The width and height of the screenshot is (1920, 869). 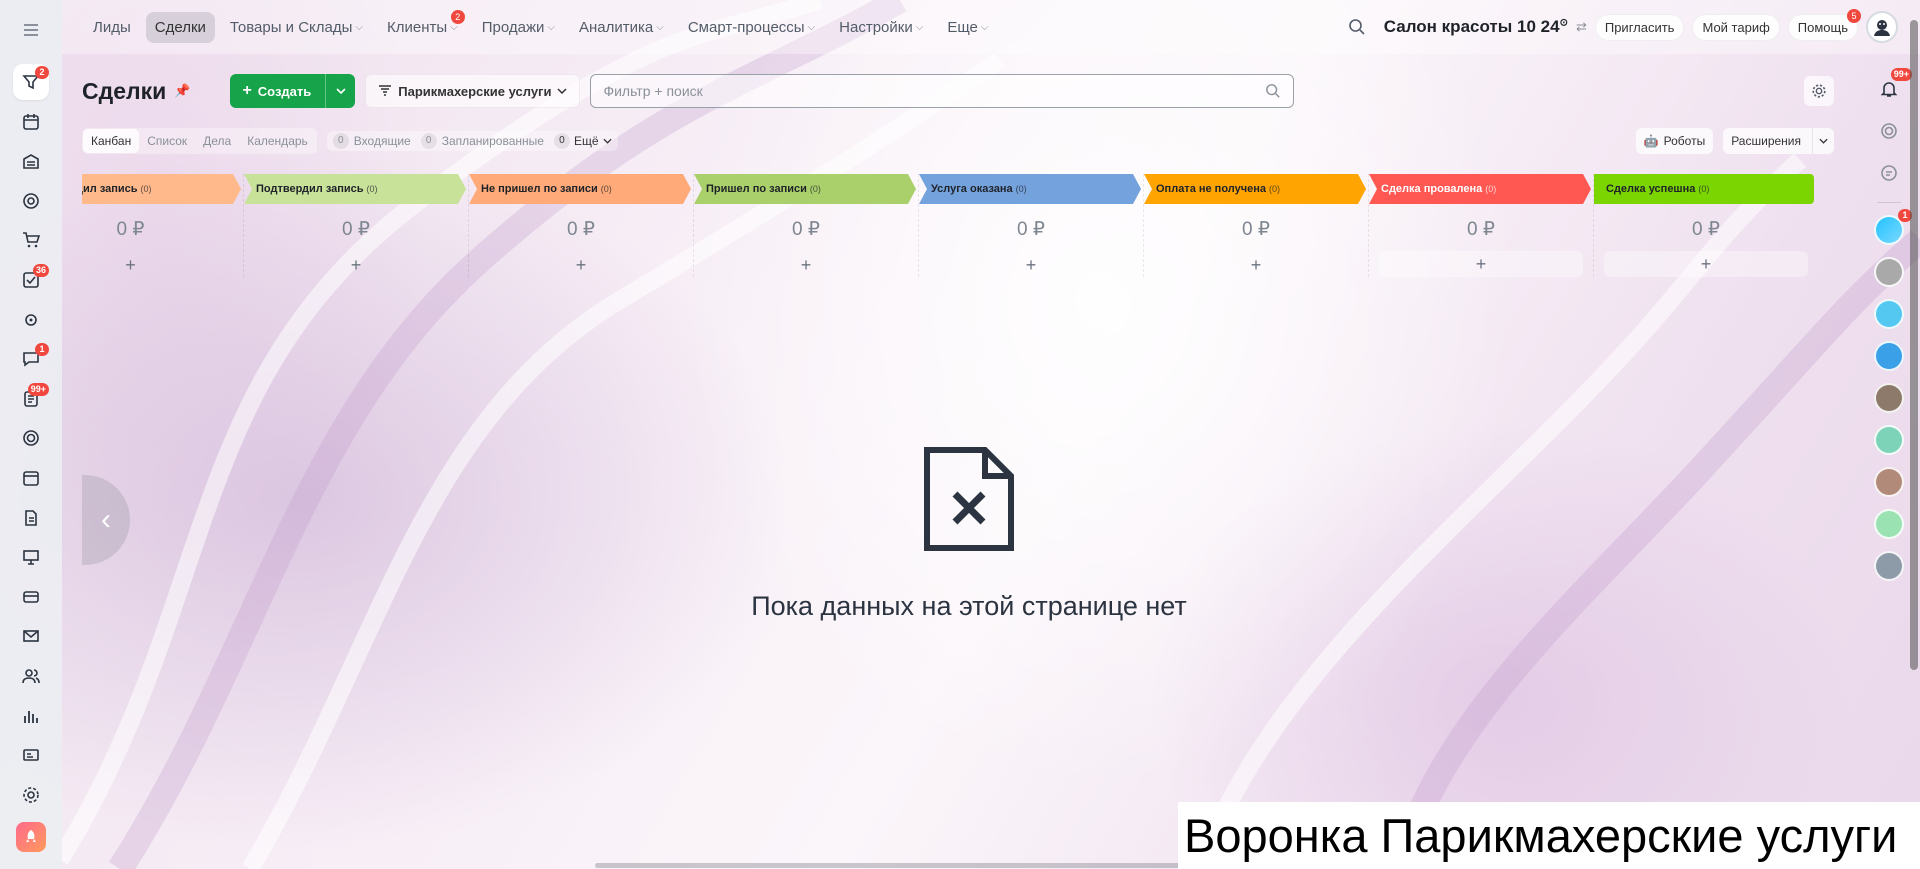 What do you see at coordinates (1819, 91) in the screenshot?
I see `gear-icon` at bounding box center [1819, 91].